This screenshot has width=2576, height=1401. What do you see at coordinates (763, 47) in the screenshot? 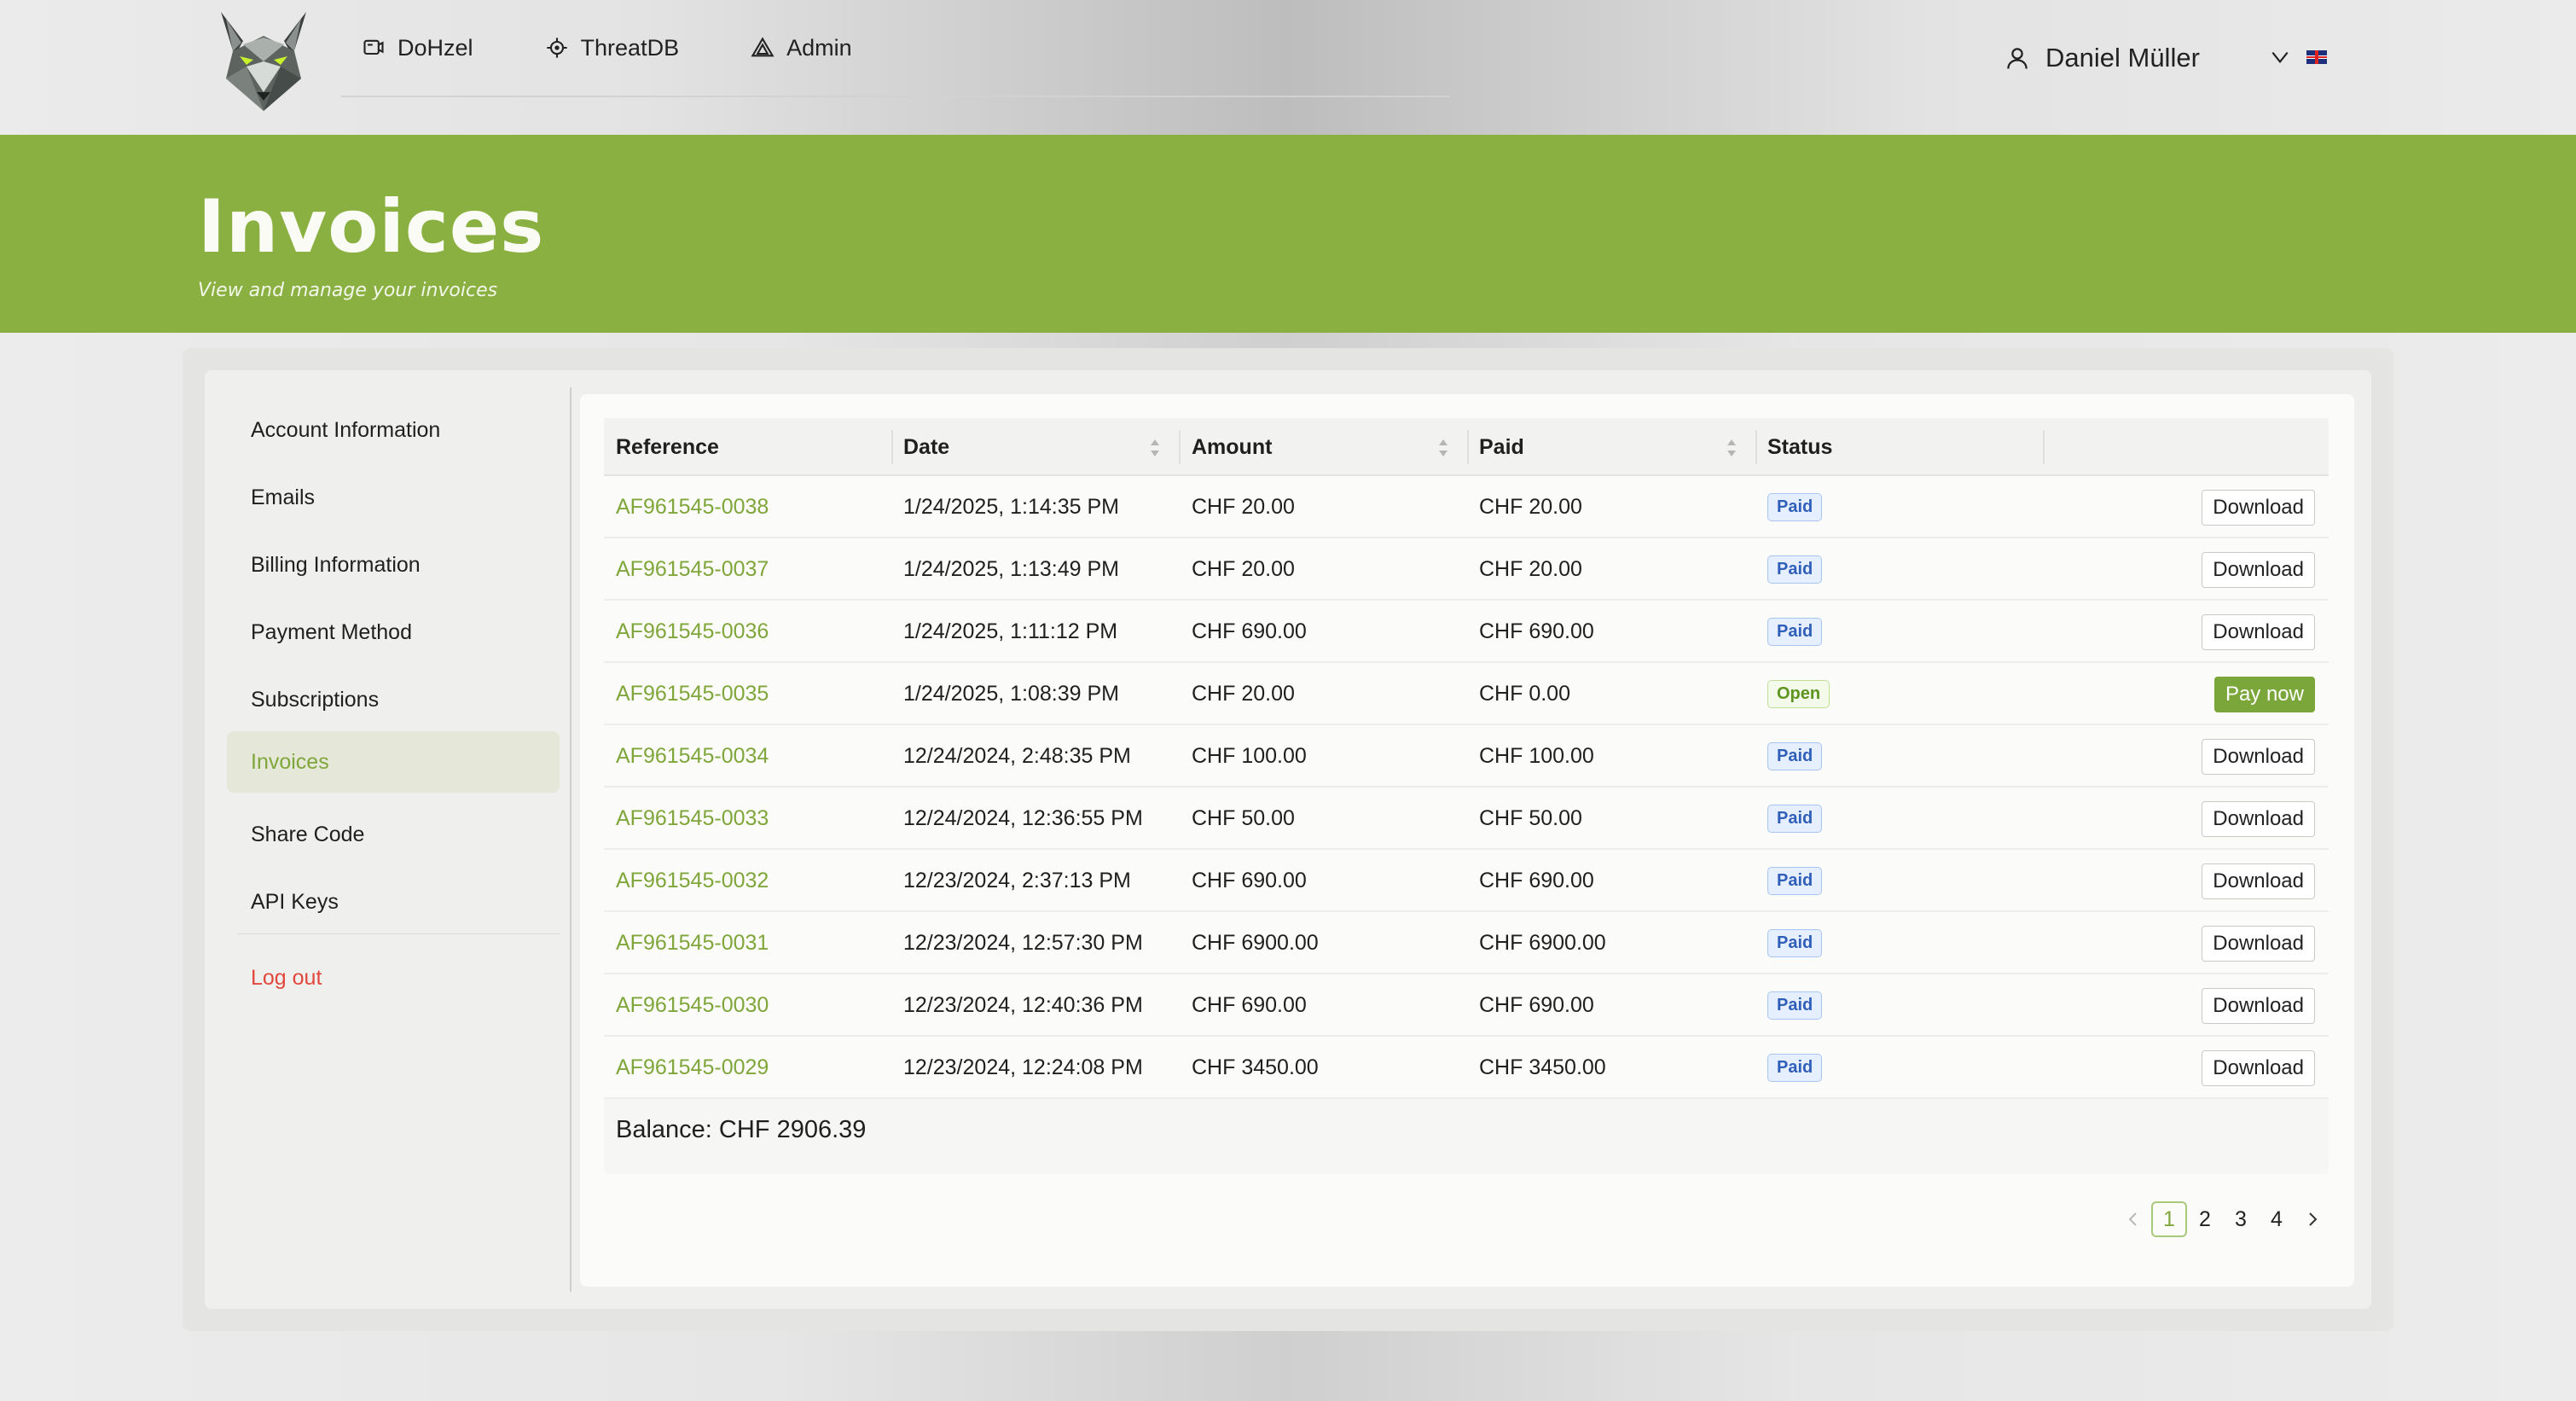
I see `triangle-warning-icon` at bounding box center [763, 47].